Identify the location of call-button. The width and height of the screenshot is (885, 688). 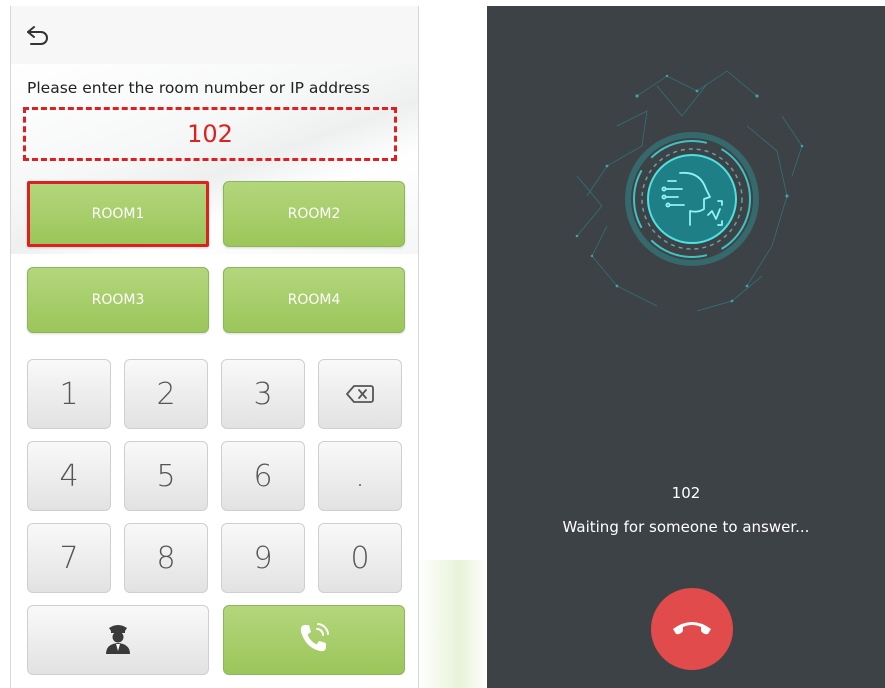
(314, 640).